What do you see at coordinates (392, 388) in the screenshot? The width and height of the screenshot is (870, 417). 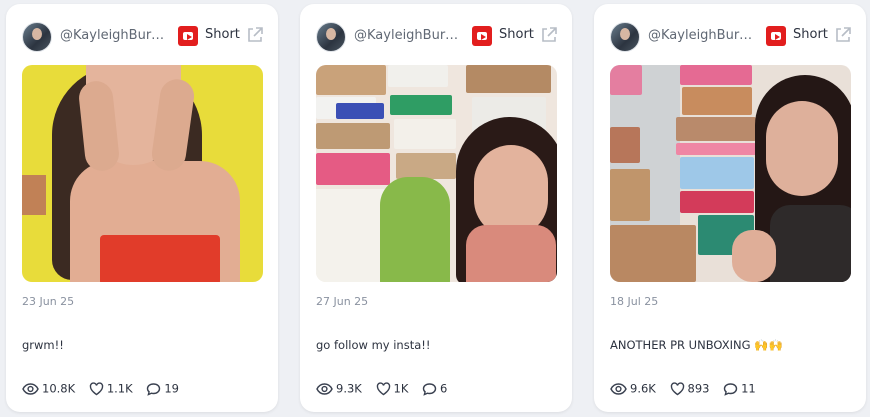 I see `likes-stat: 1K` at bounding box center [392, 388].